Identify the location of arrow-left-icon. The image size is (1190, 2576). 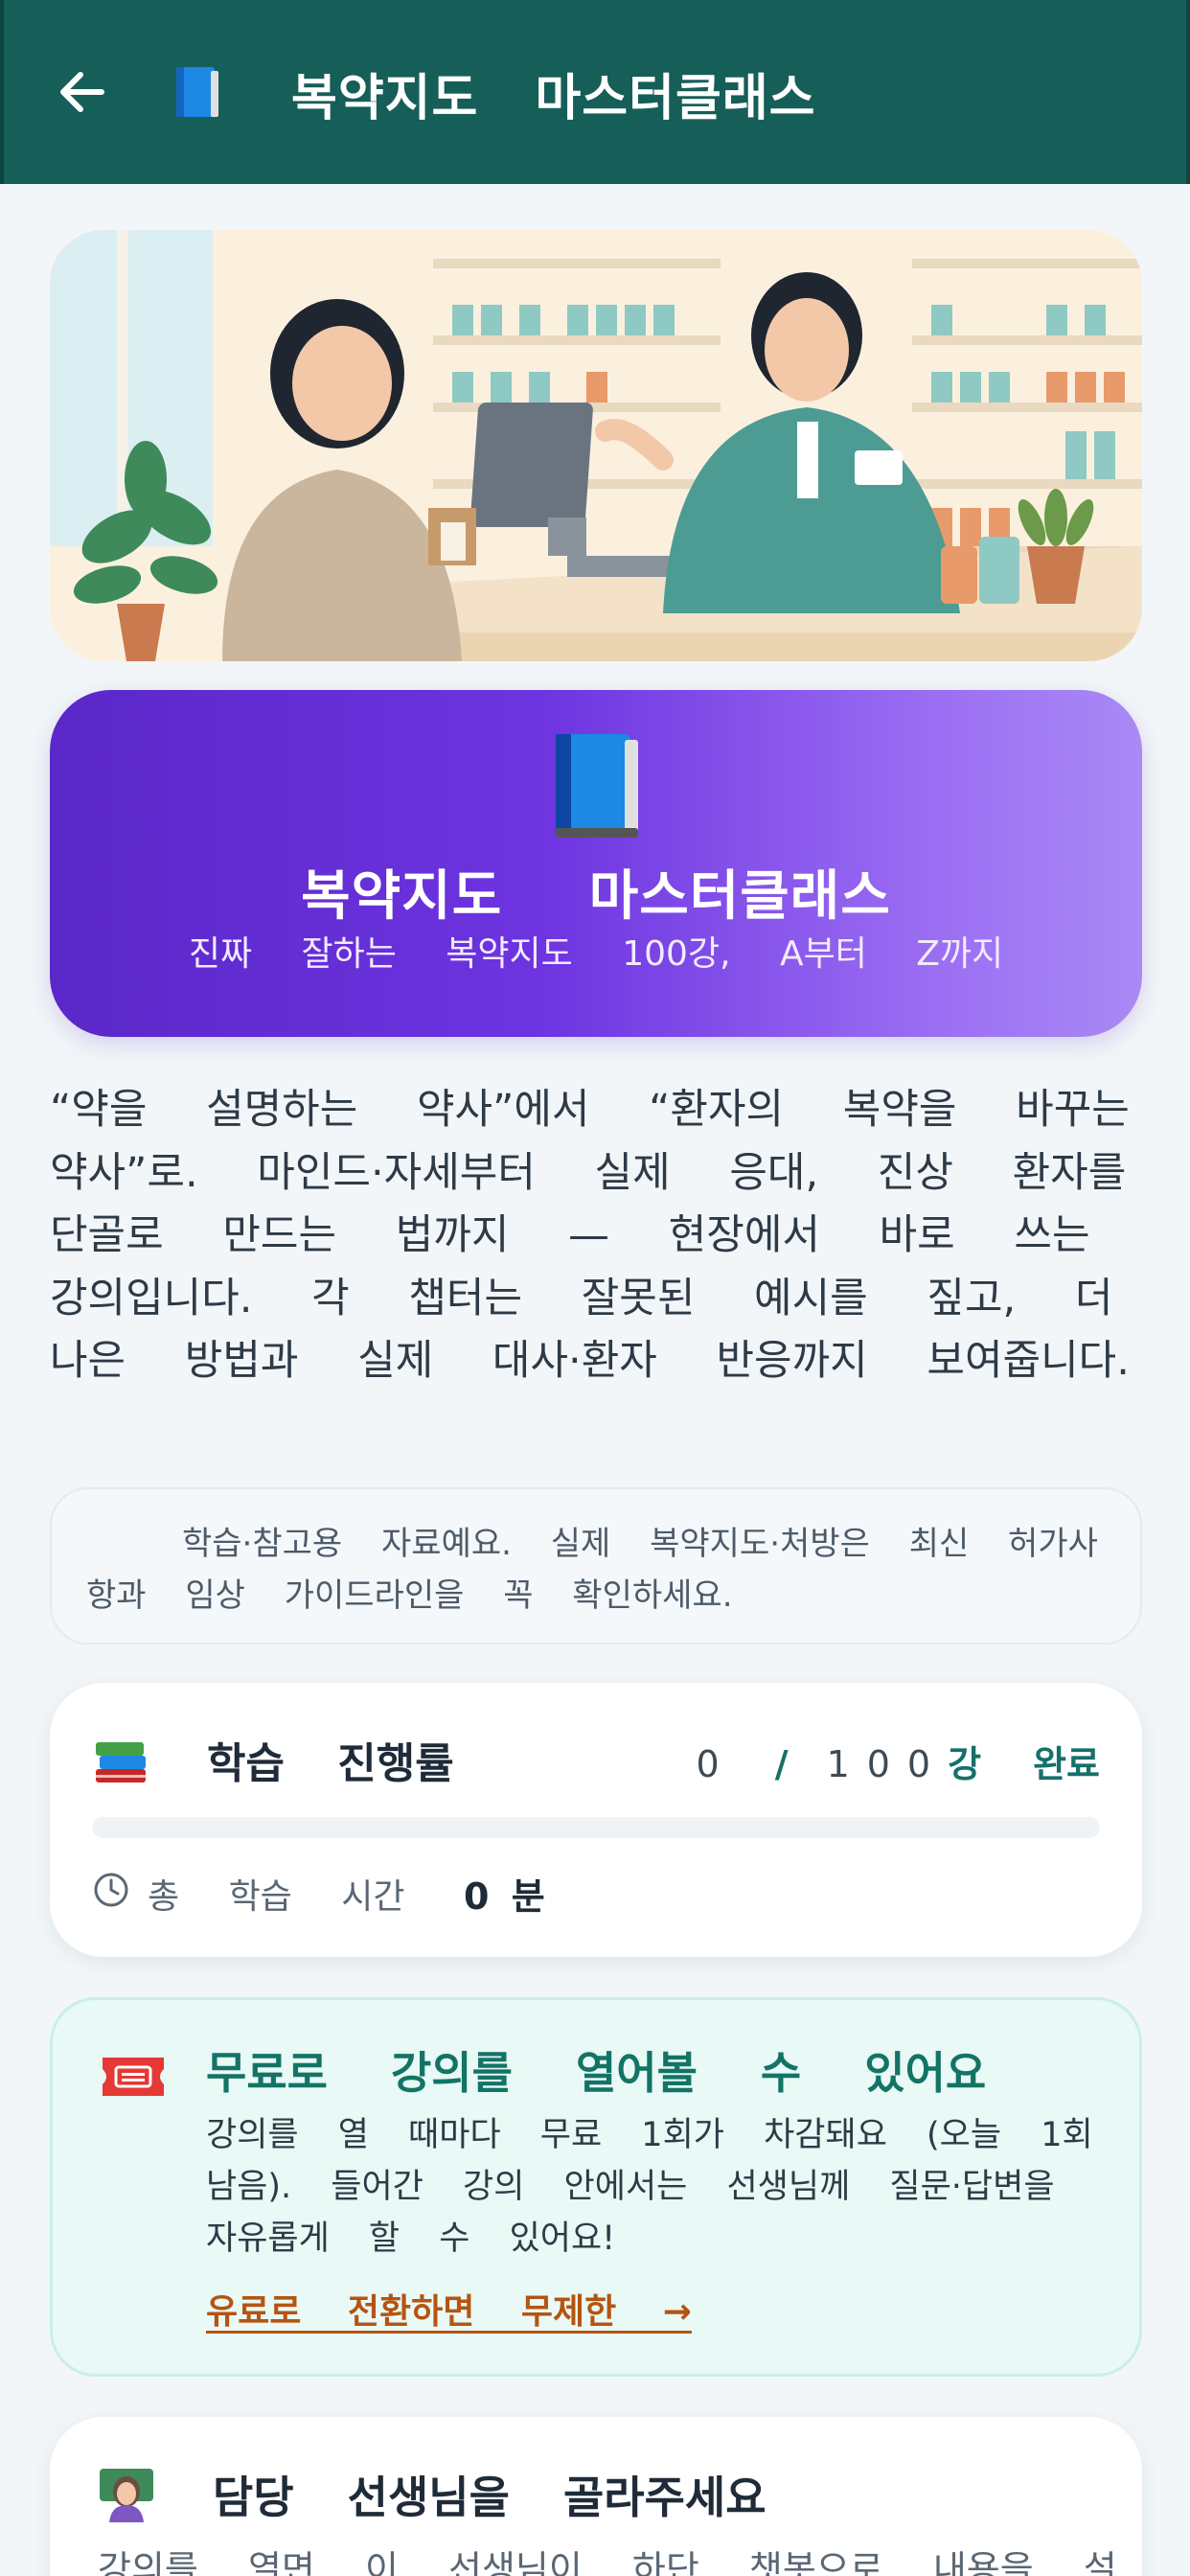
(82, 92).